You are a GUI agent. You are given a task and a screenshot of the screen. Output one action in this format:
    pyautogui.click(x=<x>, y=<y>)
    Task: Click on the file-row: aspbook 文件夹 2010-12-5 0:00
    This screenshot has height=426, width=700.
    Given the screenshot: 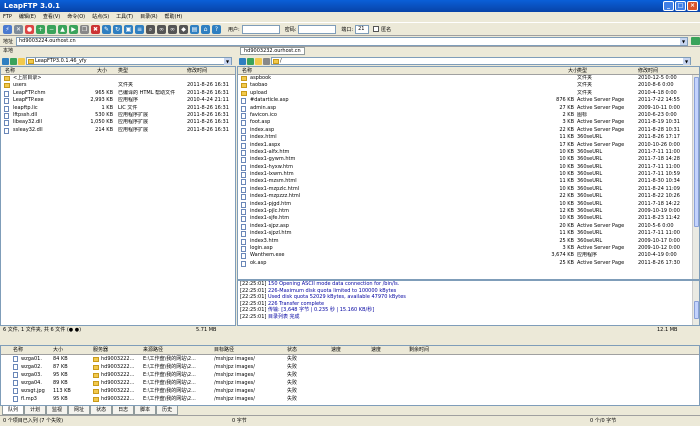 What is the action you would take?
    pyautogui.click(x=468, y=78)
    